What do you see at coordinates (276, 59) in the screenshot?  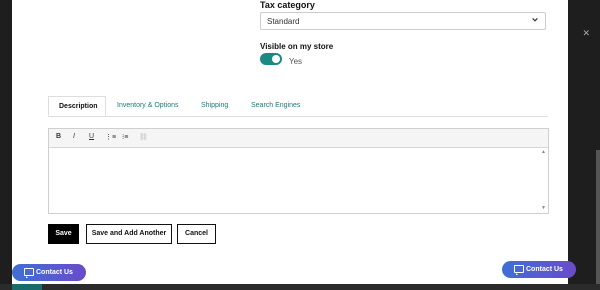 I see `toggle-knob` at bounding box center [276, 59].